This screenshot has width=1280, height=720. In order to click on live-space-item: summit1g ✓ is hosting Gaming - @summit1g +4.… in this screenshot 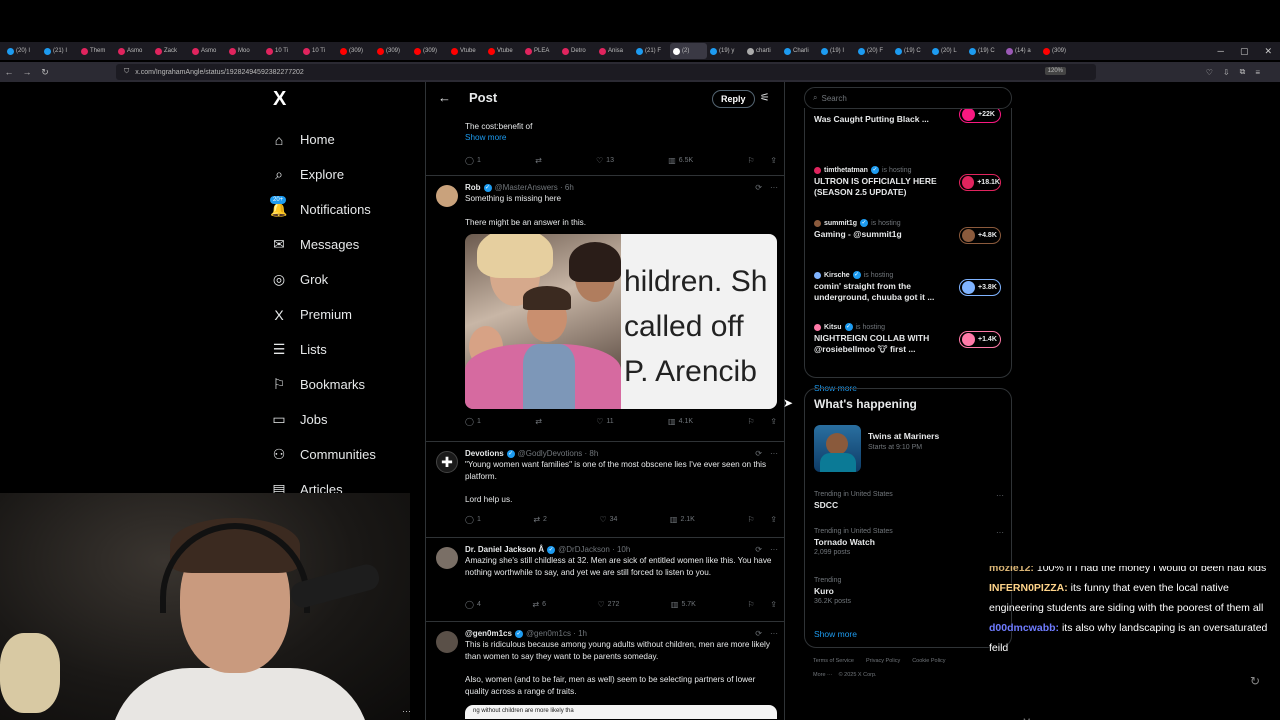, I will do `click(911, 231)`.